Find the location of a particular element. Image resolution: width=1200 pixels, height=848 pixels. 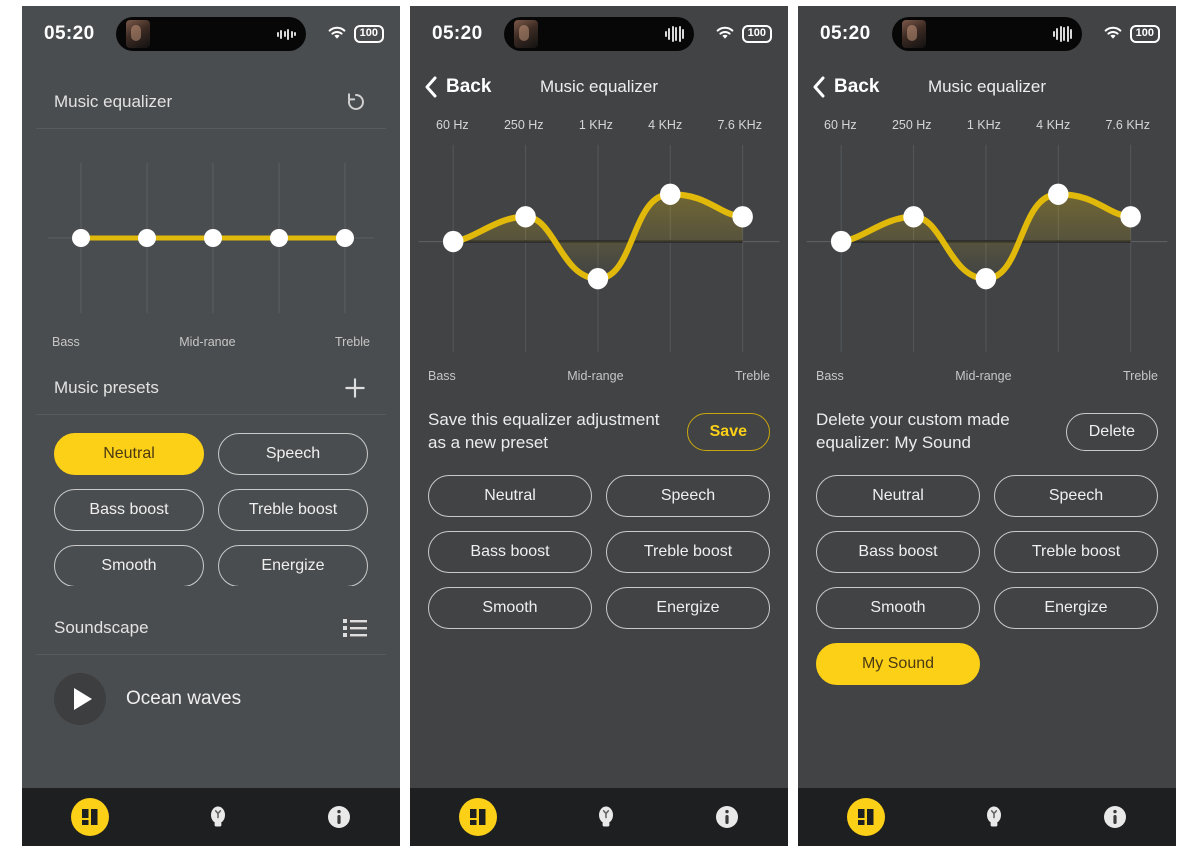

bottom-nav-bar-home is located at coordinates (211, 817).